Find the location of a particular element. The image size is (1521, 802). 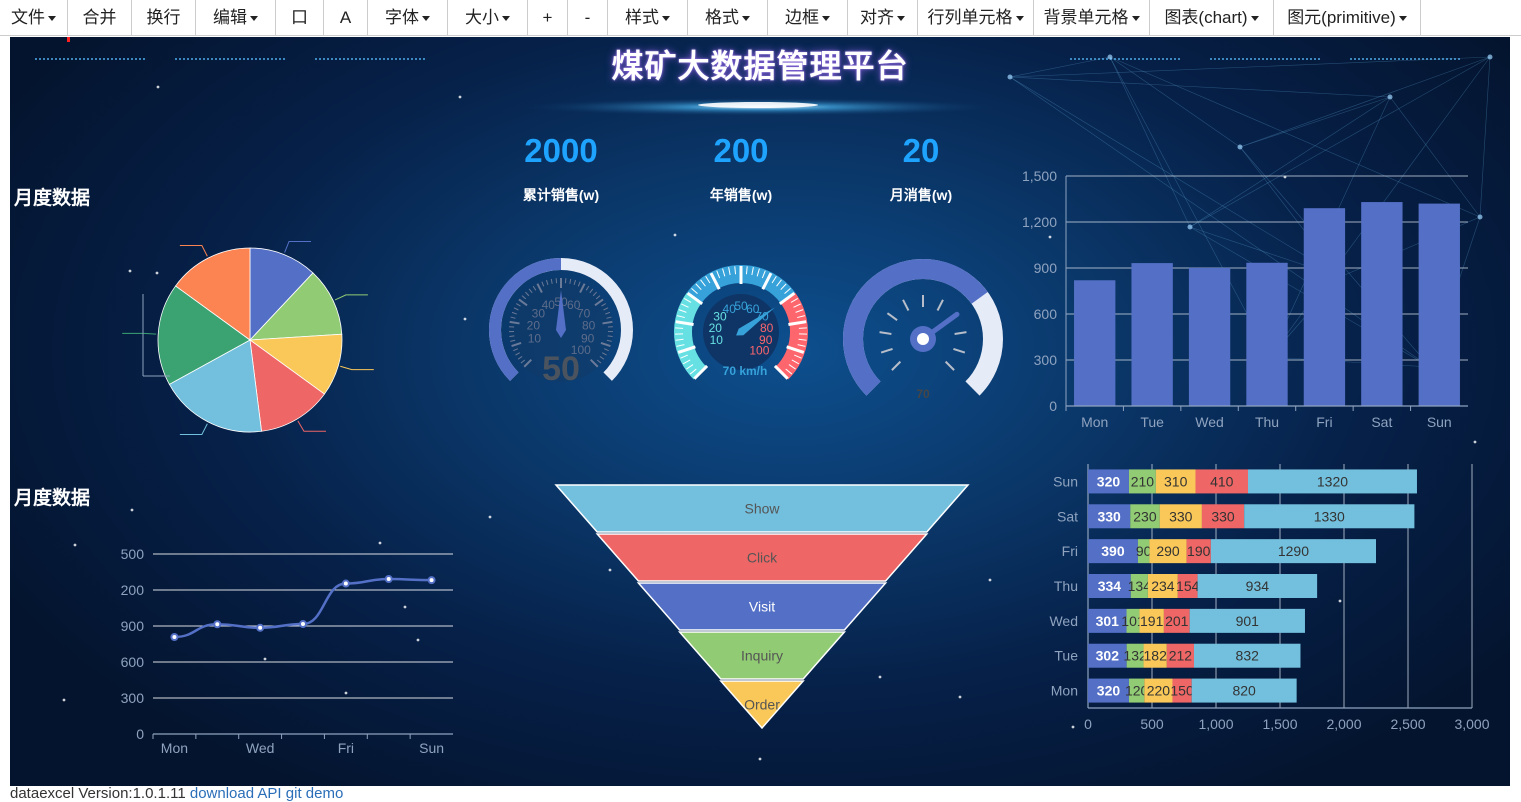

toolbar-button-label: - is located at coordinates (588, 17).